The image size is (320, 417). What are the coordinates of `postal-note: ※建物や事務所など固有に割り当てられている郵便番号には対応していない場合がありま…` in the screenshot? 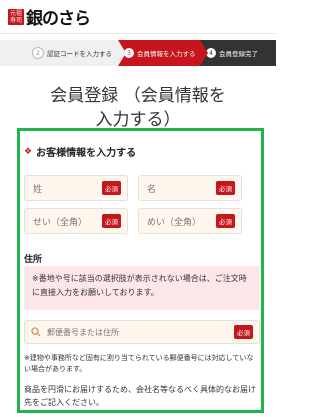 It's located at (139, 363).